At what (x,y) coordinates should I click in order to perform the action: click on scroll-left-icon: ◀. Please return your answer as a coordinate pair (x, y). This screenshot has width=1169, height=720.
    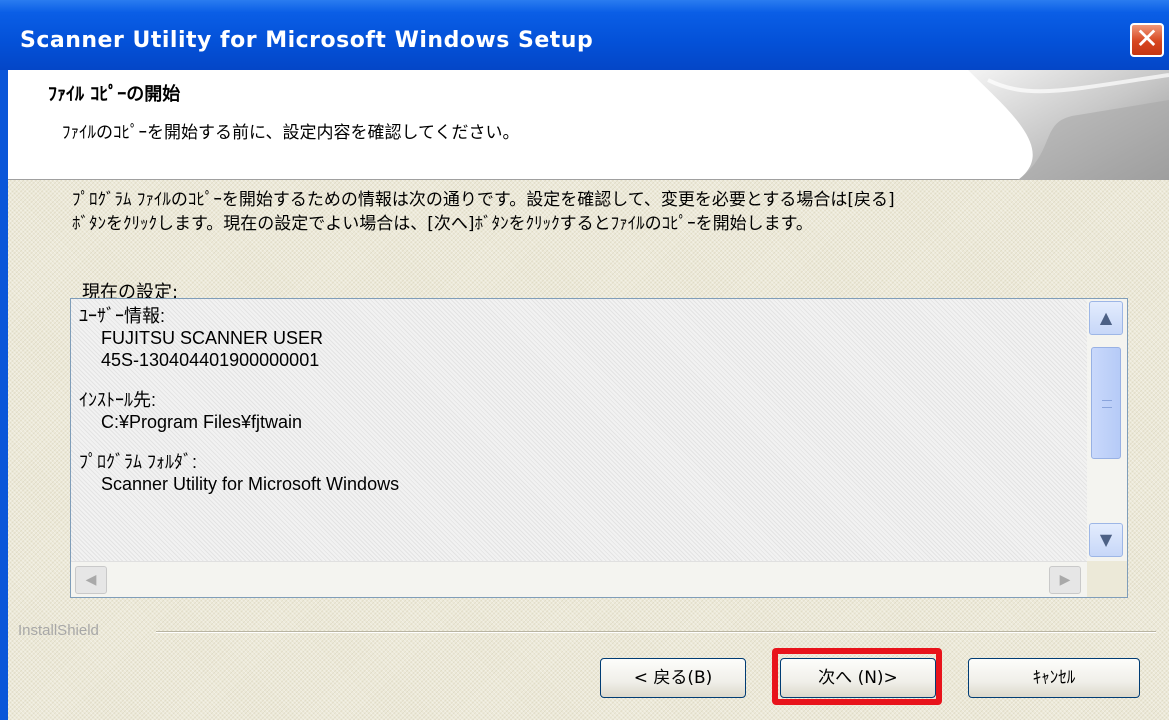
    Looking at the image, I should click on (91, 580).